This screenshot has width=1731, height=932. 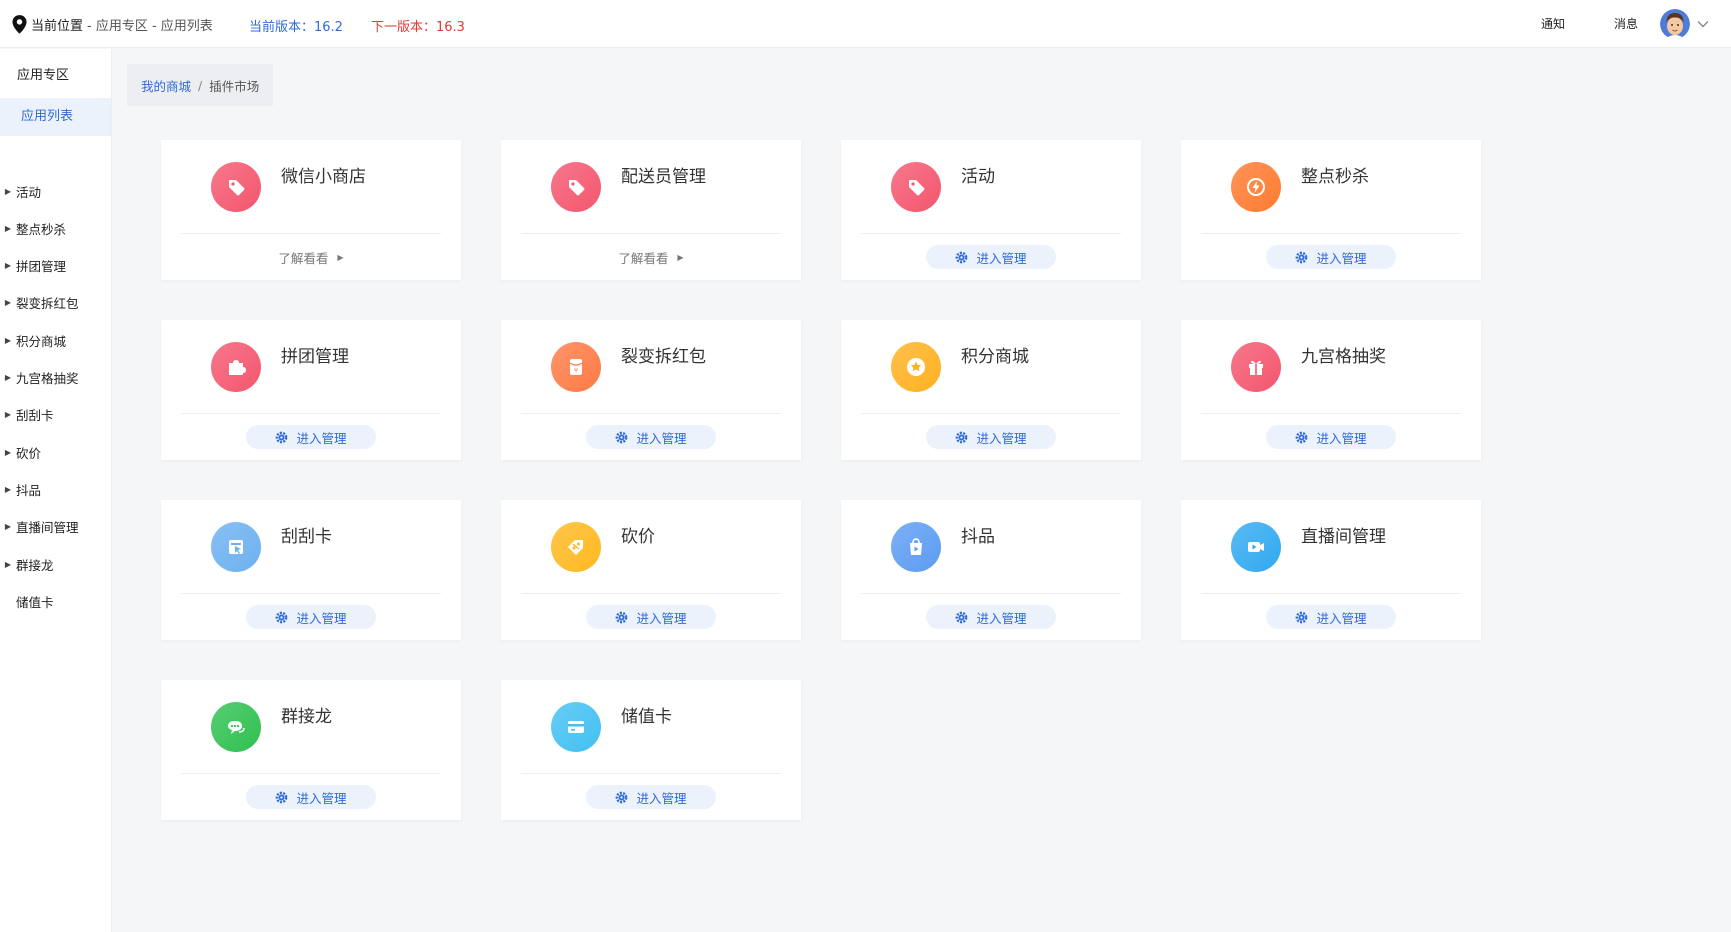 I want to click on plugin-title: 裂变拆红包, so click(x=663, y=357).